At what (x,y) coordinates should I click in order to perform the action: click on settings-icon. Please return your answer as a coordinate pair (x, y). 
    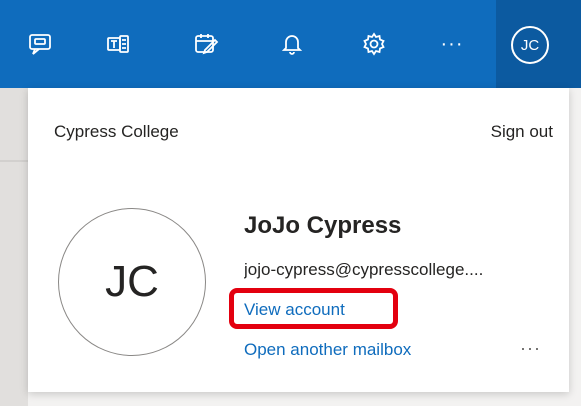
    Looking at the image, I should click on (374, 44).